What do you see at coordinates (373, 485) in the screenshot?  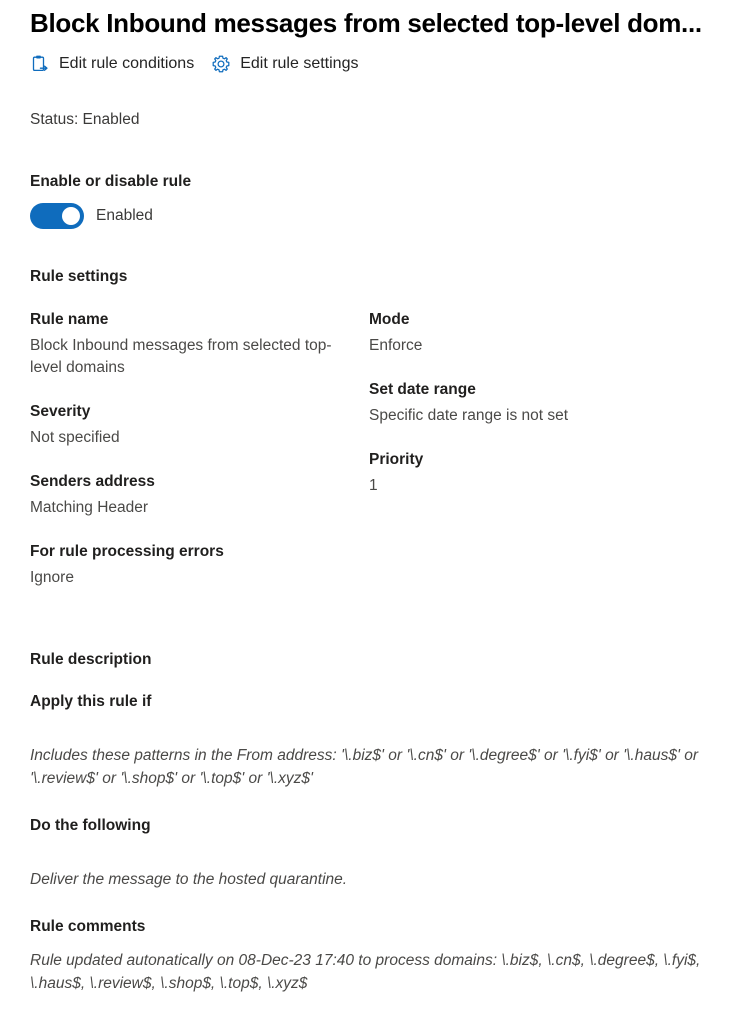 I see `field-value: 1` at bounding box center [373, 485].